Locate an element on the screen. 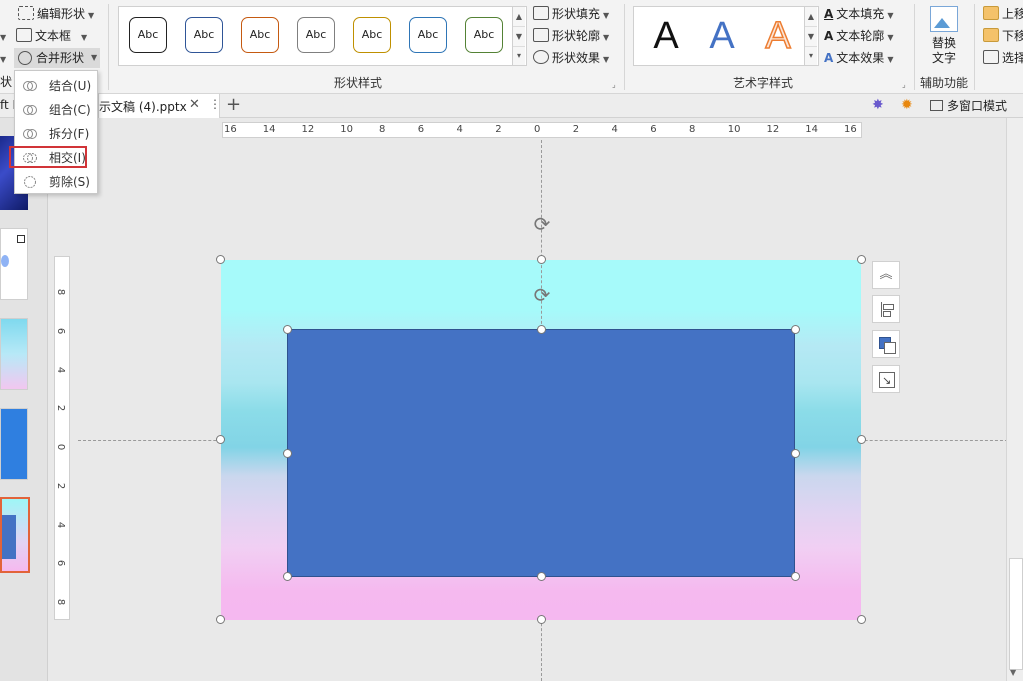  ruler-label: 12 is located at coordinates (308, 129).